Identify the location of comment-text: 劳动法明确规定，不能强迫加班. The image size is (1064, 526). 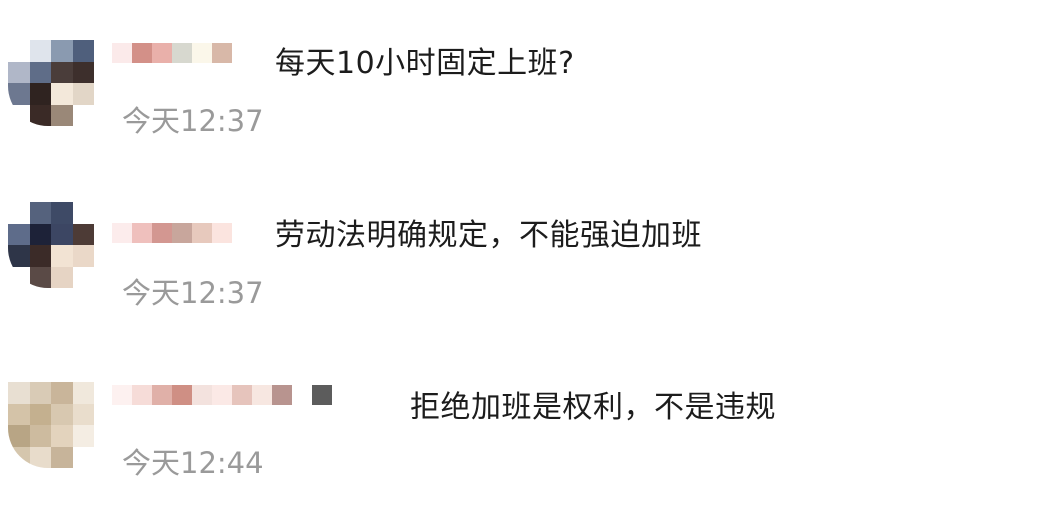
(488, 235).